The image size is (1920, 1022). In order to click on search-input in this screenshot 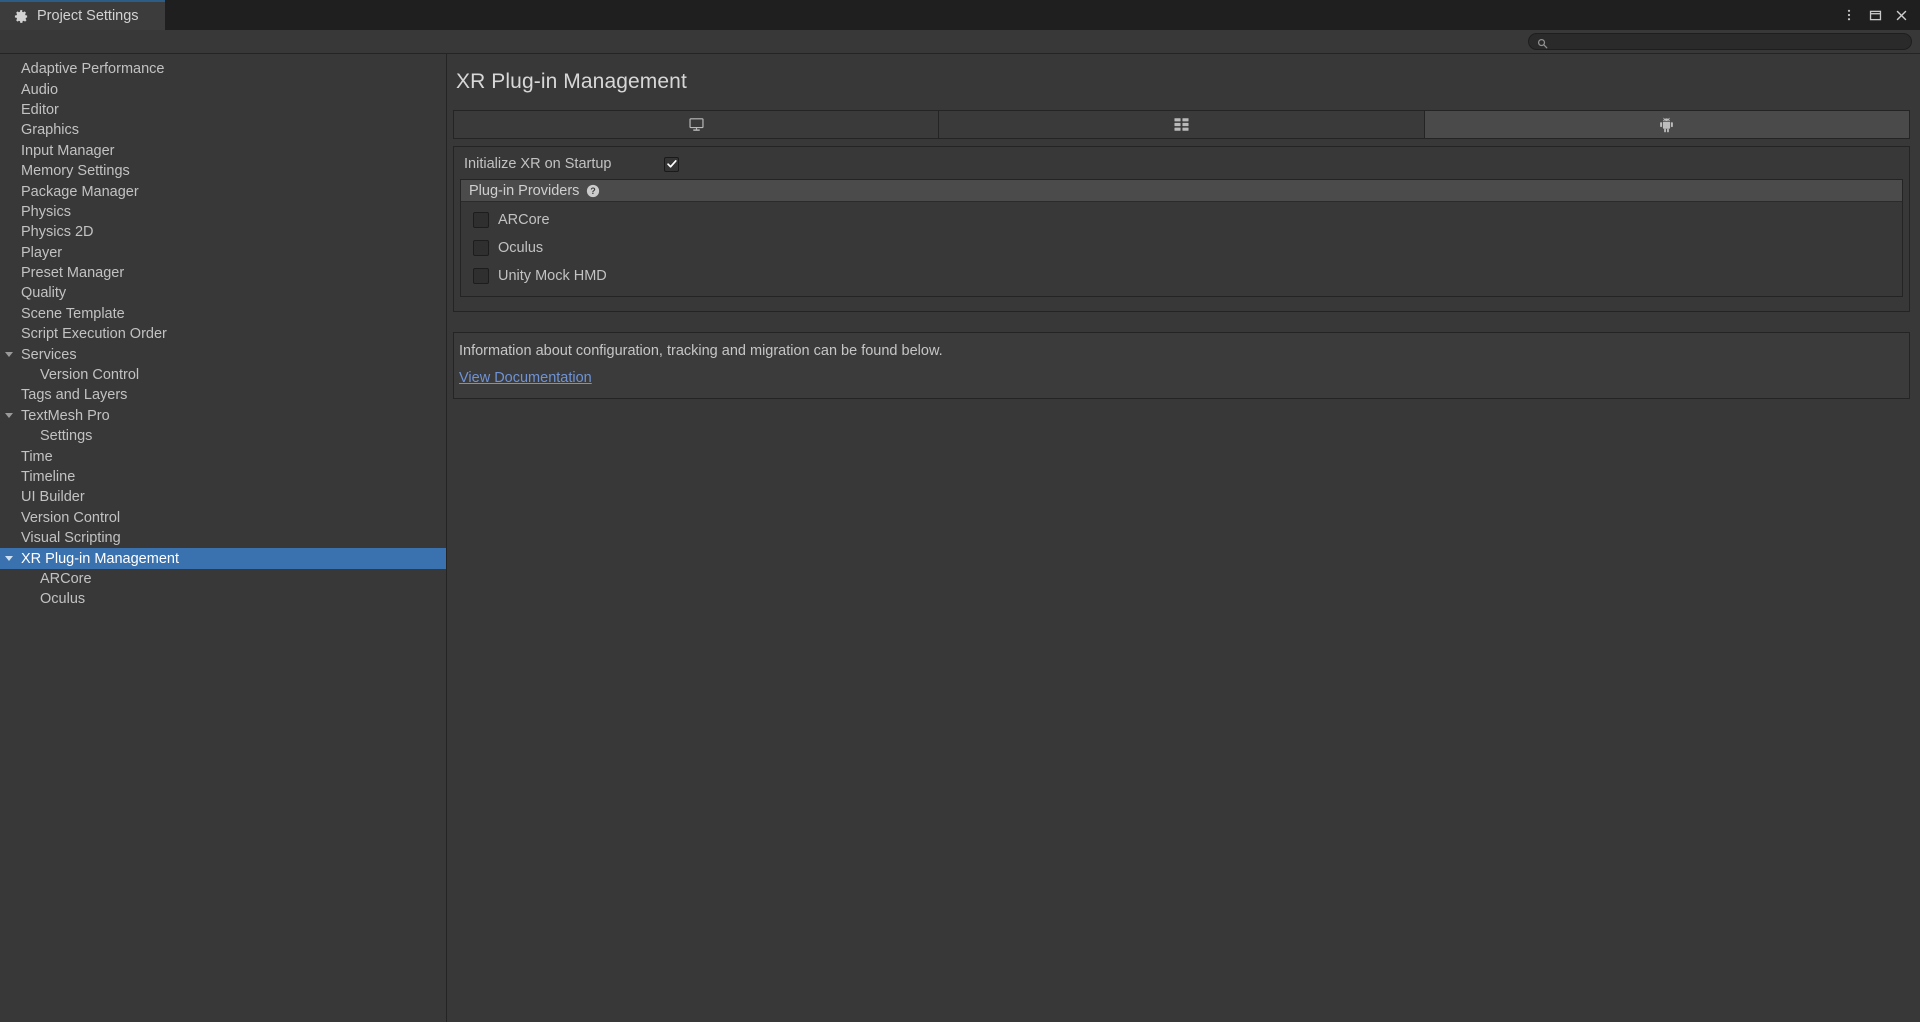, I will do `click(1728, 41)`.